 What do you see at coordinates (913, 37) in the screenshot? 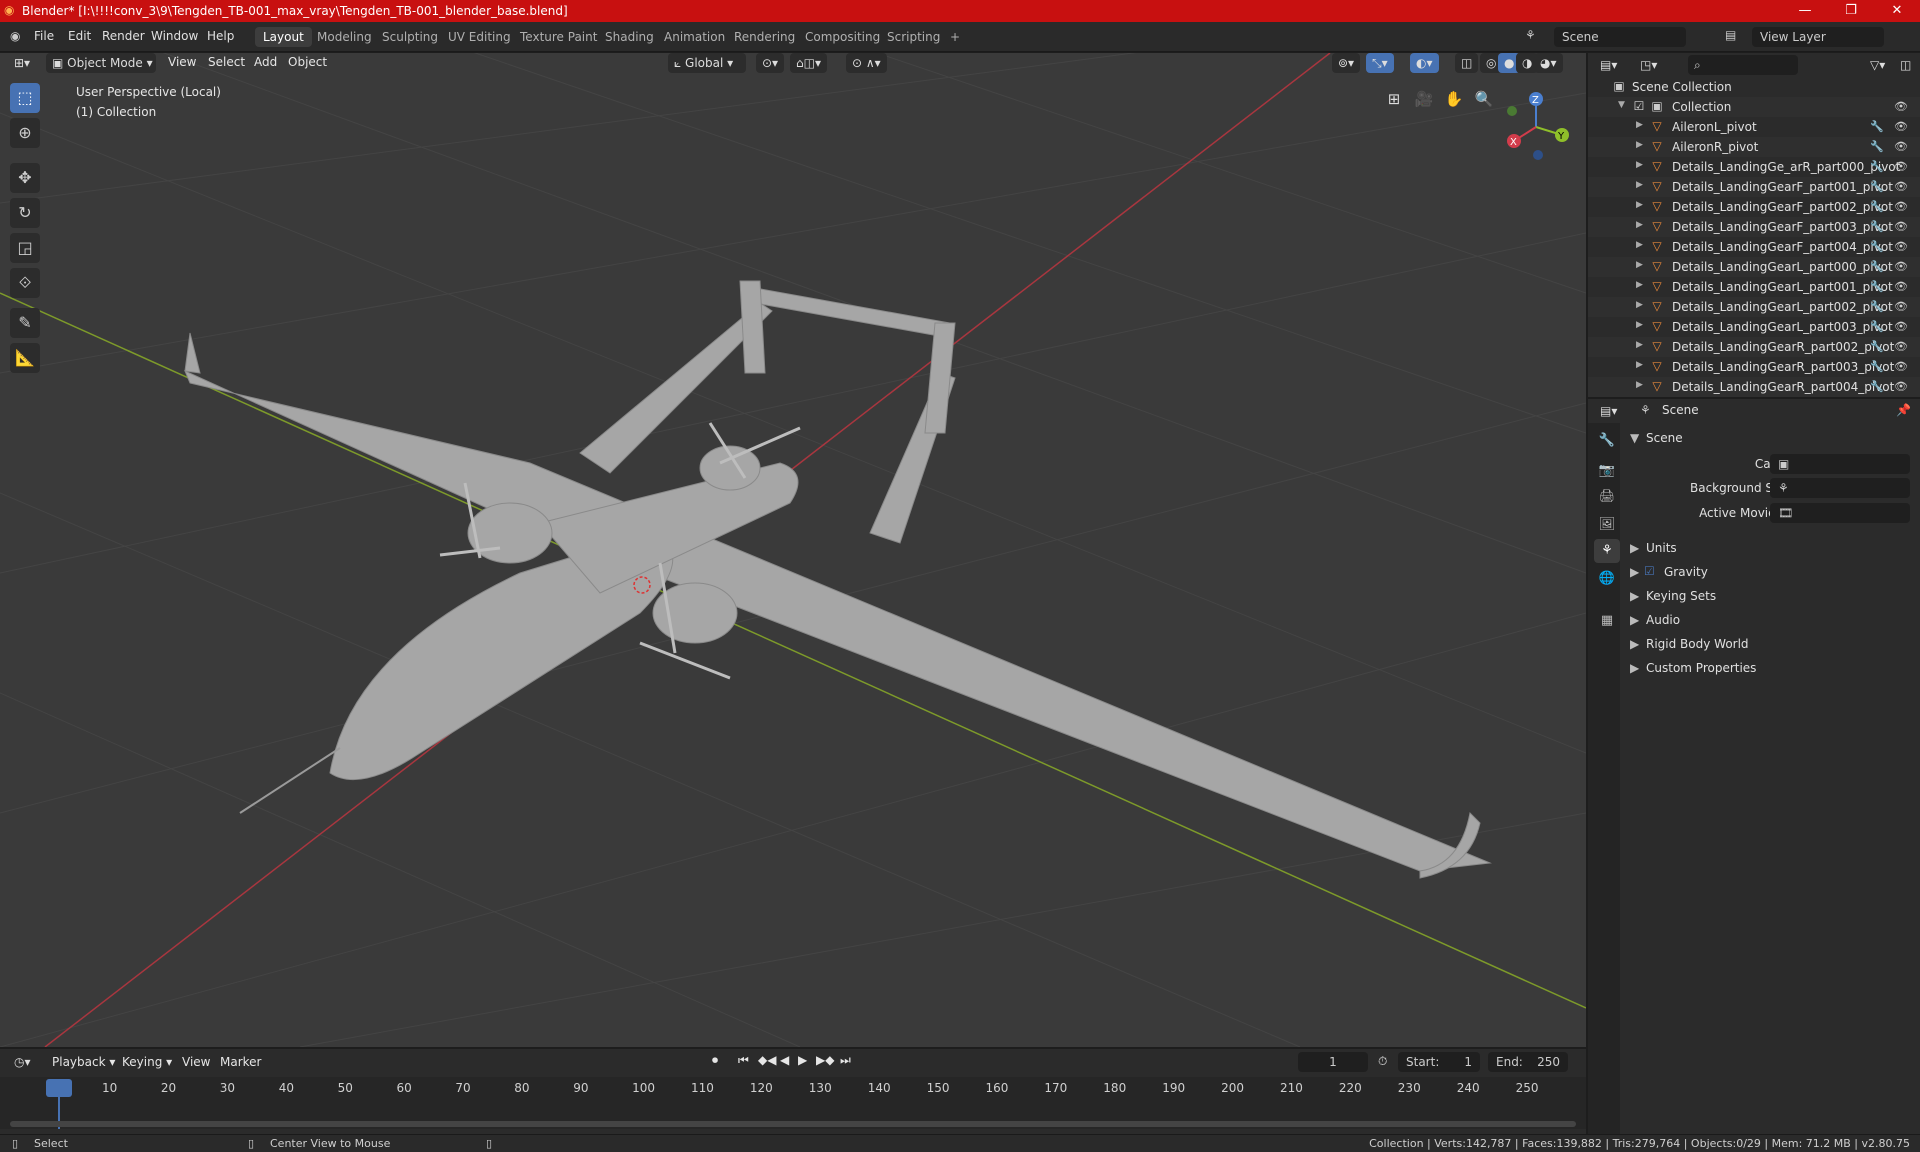
I see `tab-scripting: Scripting` at bounding box center [913, 37].